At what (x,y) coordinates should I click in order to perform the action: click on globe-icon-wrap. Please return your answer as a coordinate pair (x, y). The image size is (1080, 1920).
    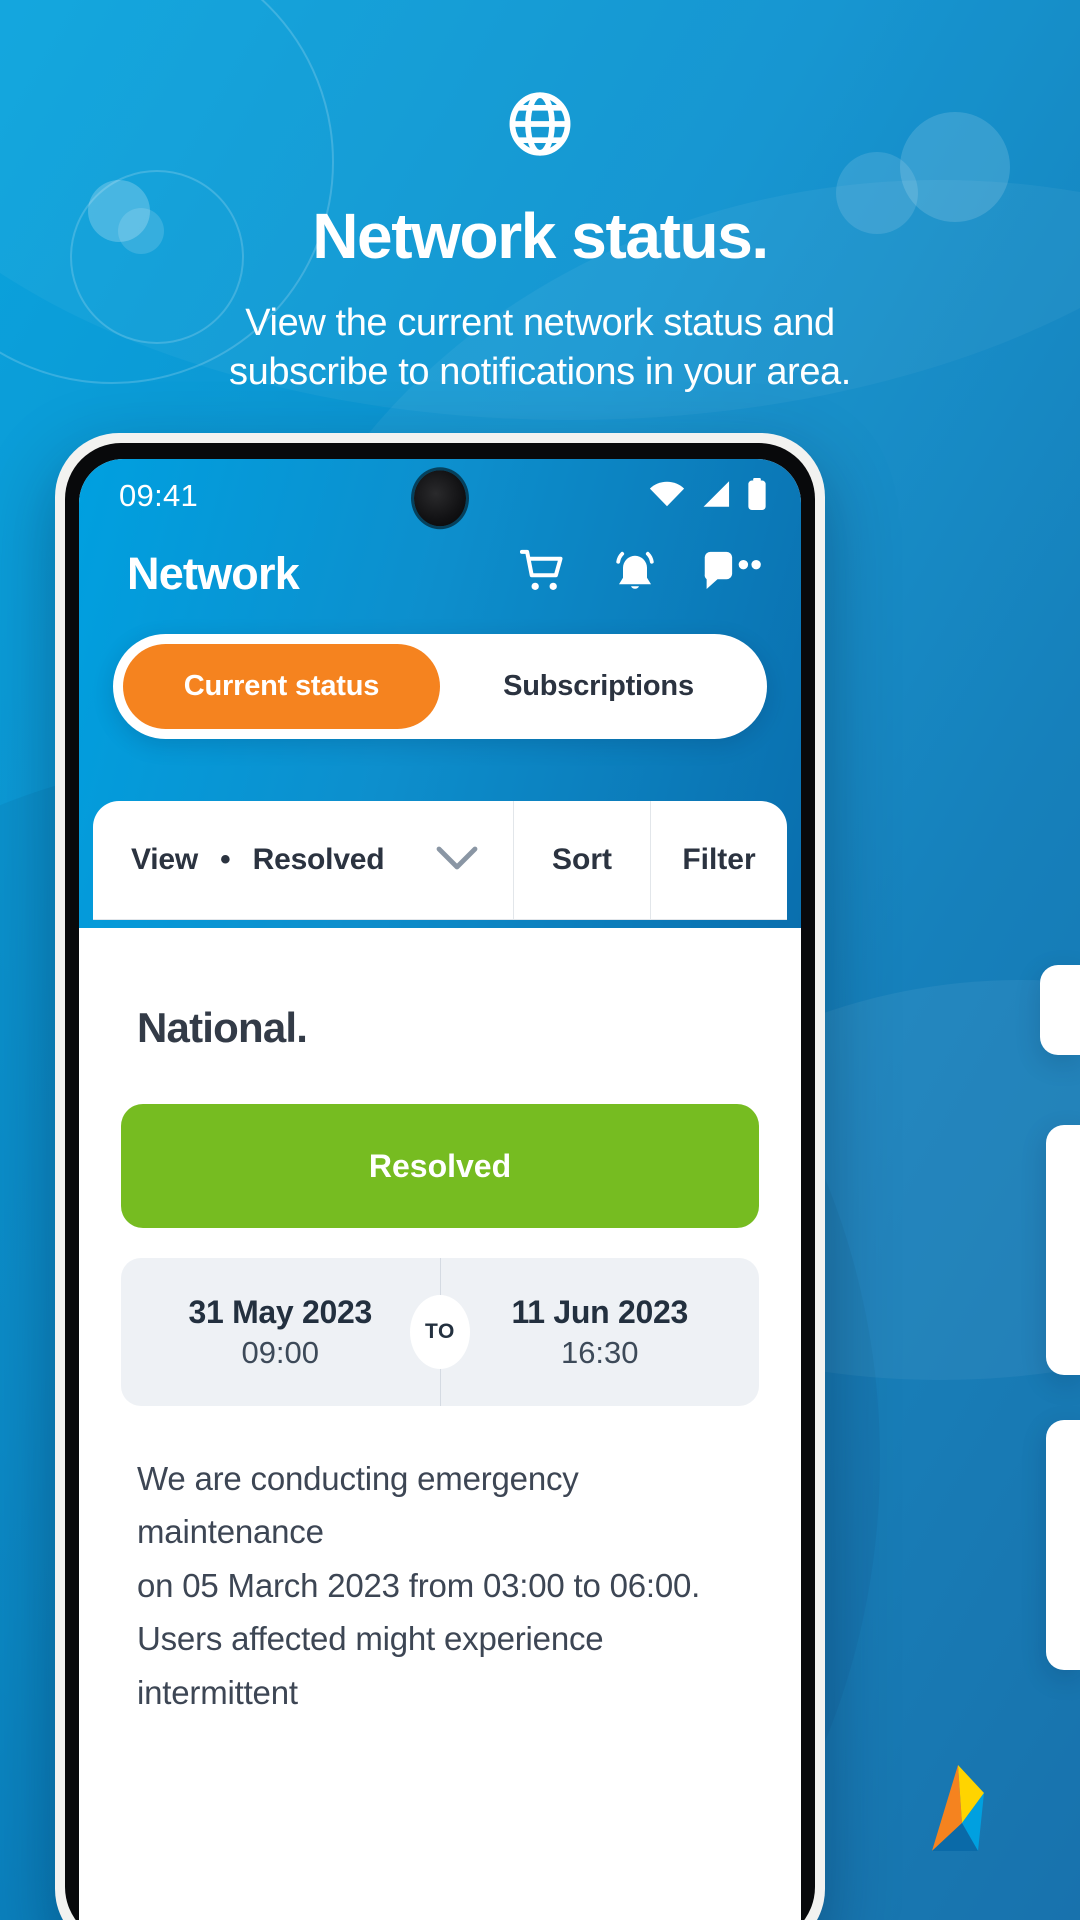
    Looking at the image, I should click on (540, 126).